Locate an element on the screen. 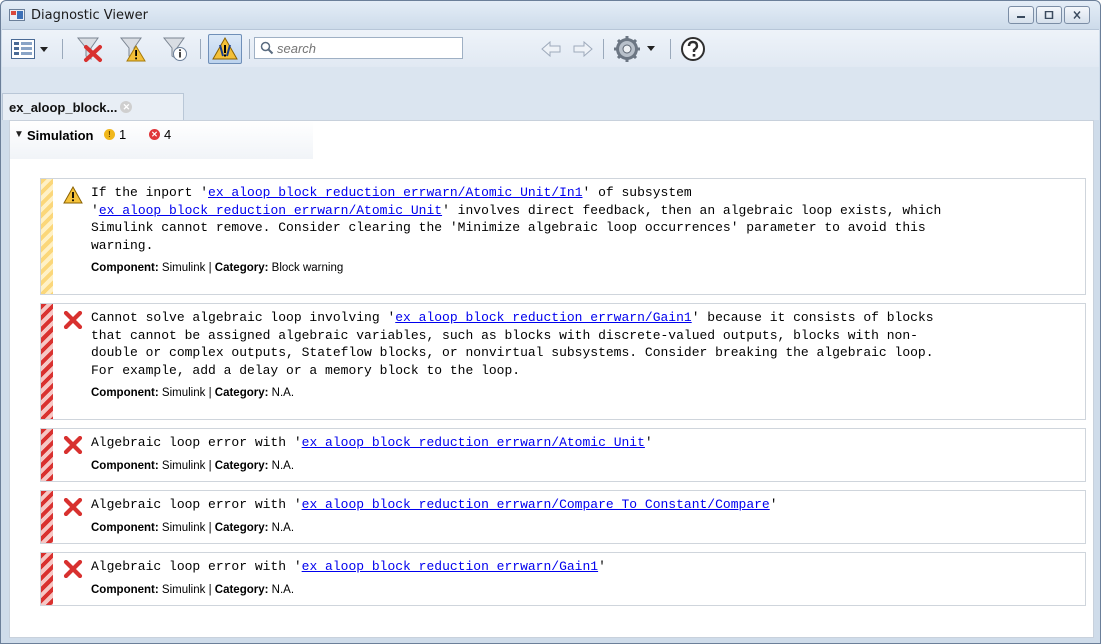  tab-ex-aloop-block: ex_aloop_block... ✕ is located at coordinates (93, 106).